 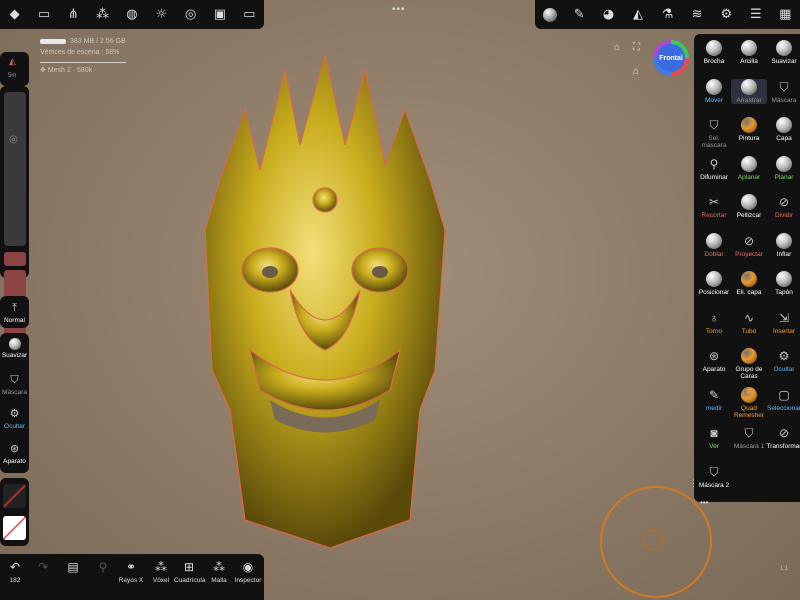 I want to click on globe-icon: ◍, so click(x=132, y=15).